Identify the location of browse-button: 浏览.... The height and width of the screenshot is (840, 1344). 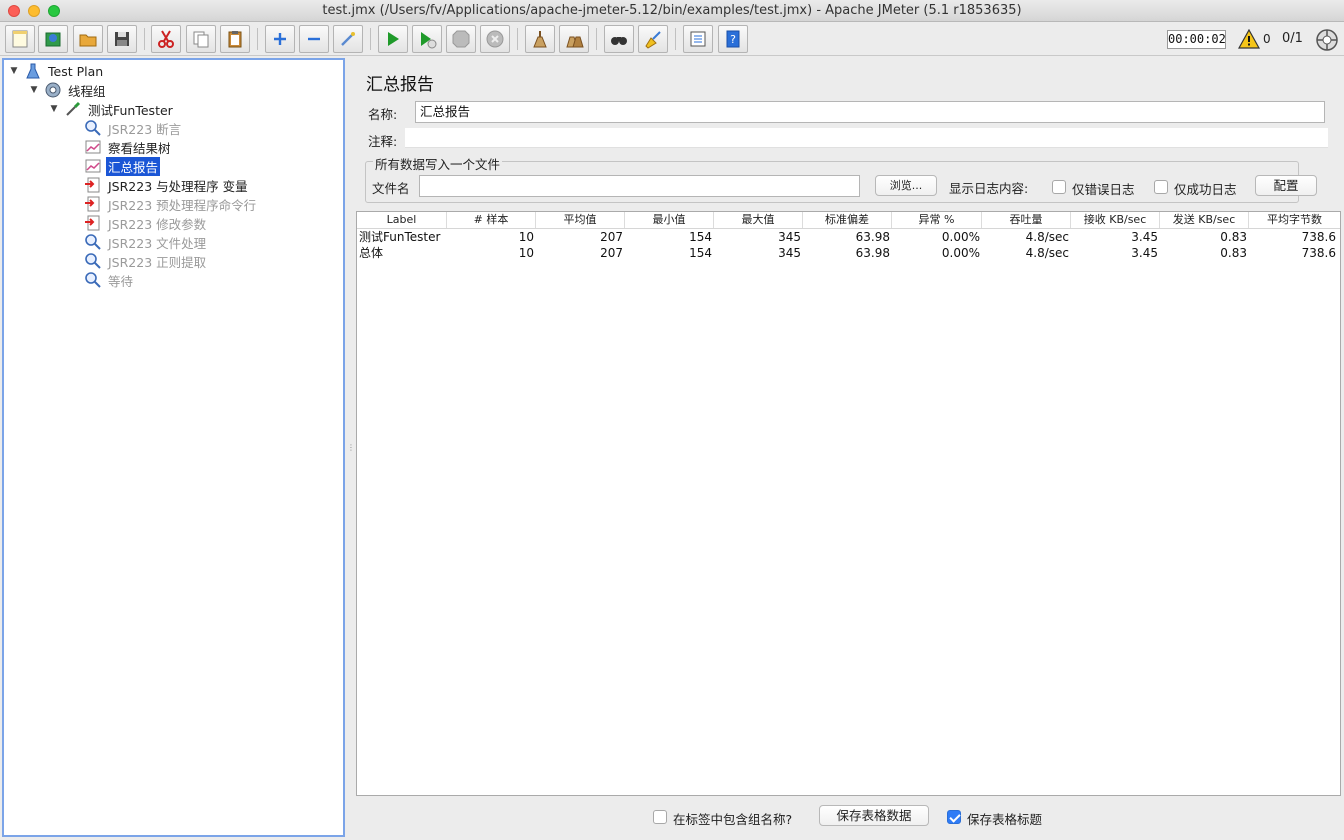
(906, 185).